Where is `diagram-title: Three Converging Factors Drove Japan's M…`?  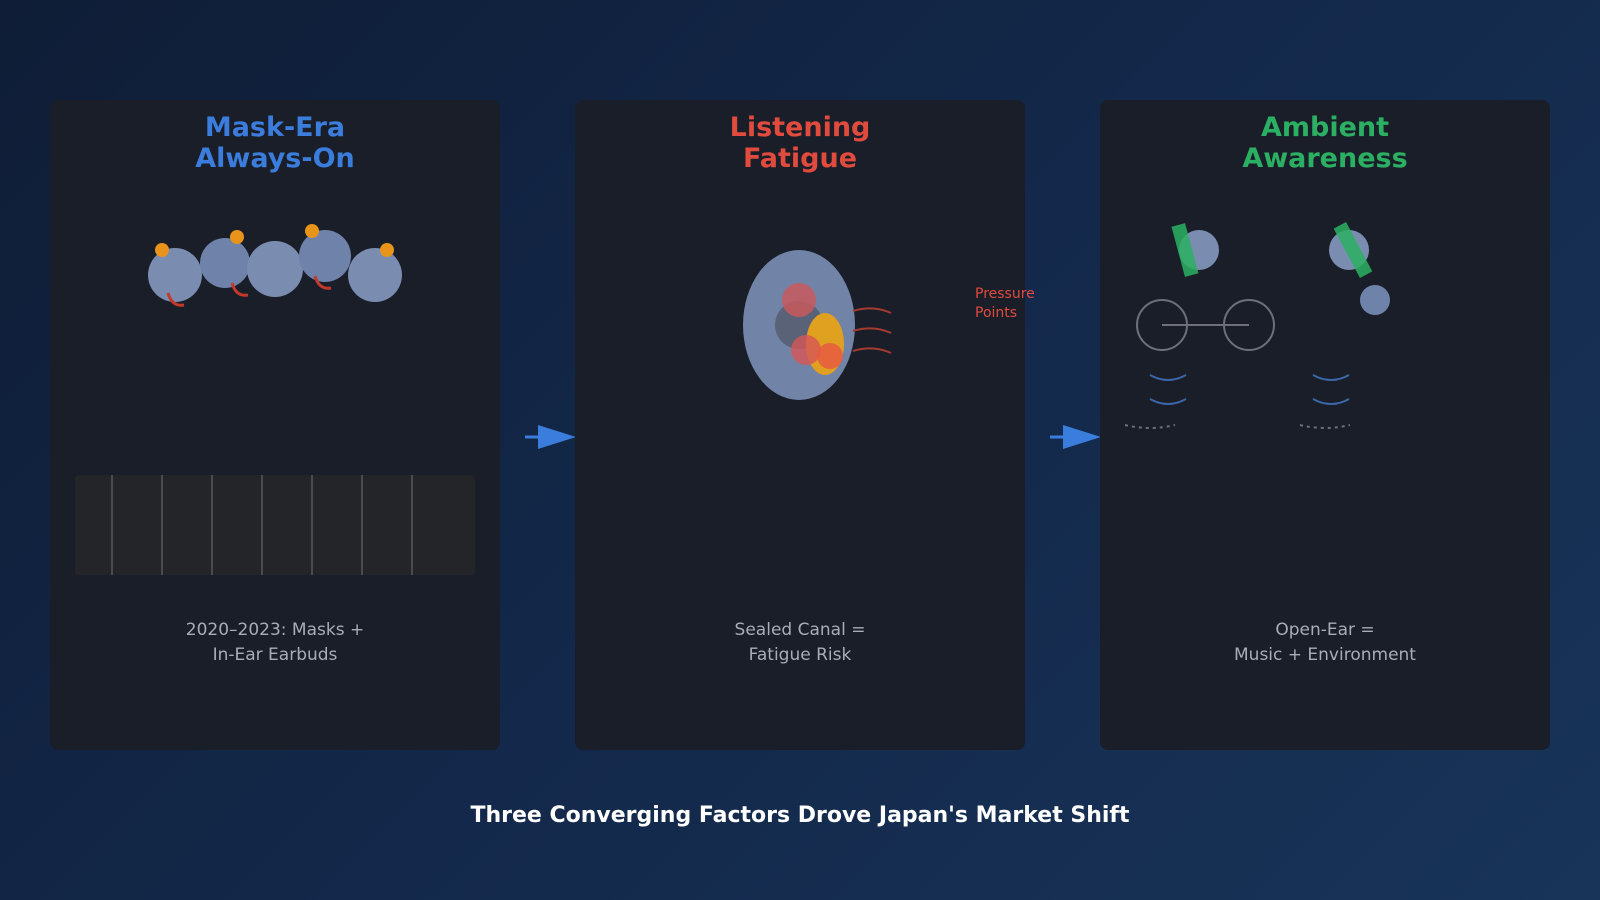
diagram-title: Three Converging Factors Drove Japan's M… is located at coordinates (800, 815).